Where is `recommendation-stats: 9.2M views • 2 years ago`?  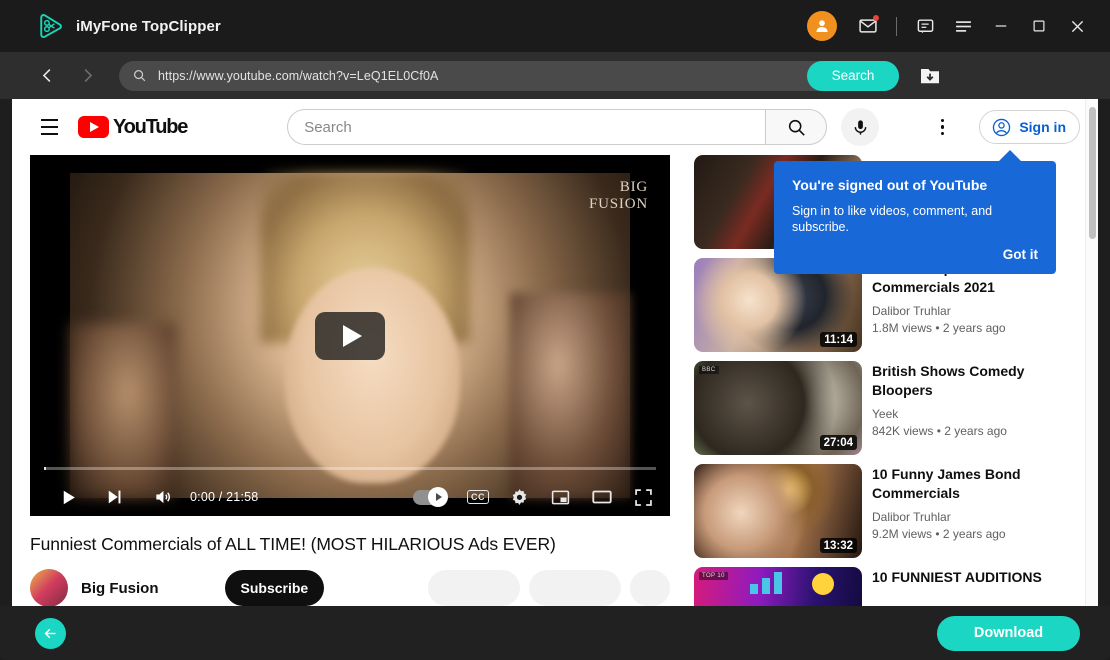
recommendation-stats: 9.2M views • 2 years ago is located at coordinates (939, 534).